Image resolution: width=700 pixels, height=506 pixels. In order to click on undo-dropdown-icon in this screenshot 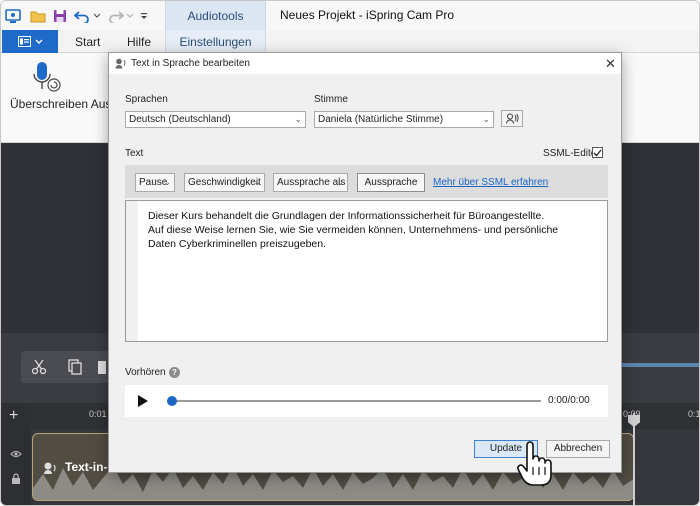, I will do `click(97, 16)`.